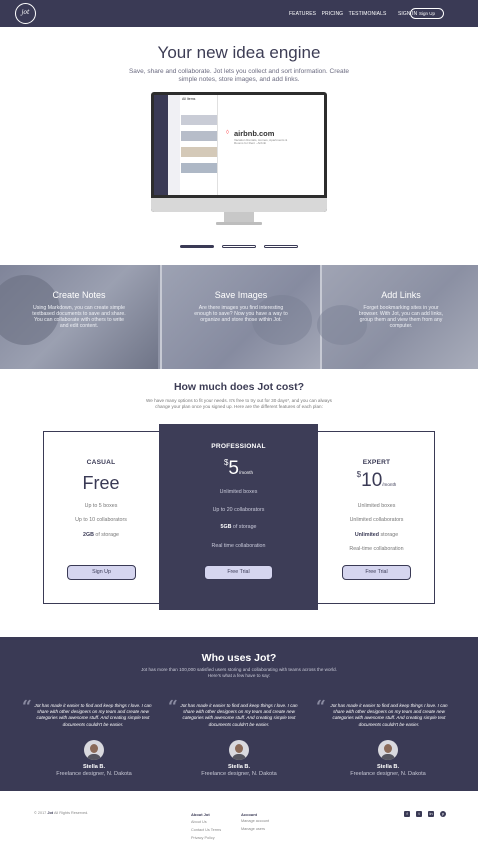 The width and height of the screenshot is (478, 865). I want to click on nav-signup-button: Sign Up, so click(427, 13).